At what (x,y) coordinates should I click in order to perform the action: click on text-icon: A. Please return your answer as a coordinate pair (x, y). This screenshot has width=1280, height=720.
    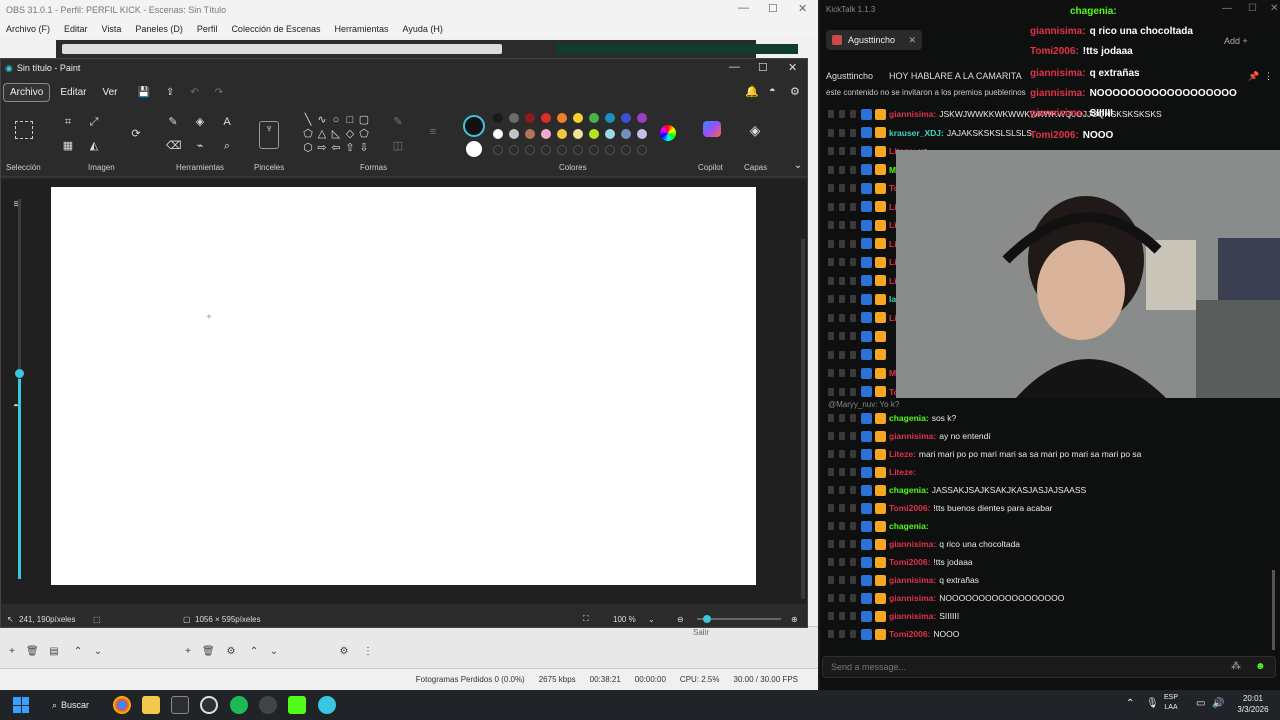
    Looking at the image, I should click on (227, 122).